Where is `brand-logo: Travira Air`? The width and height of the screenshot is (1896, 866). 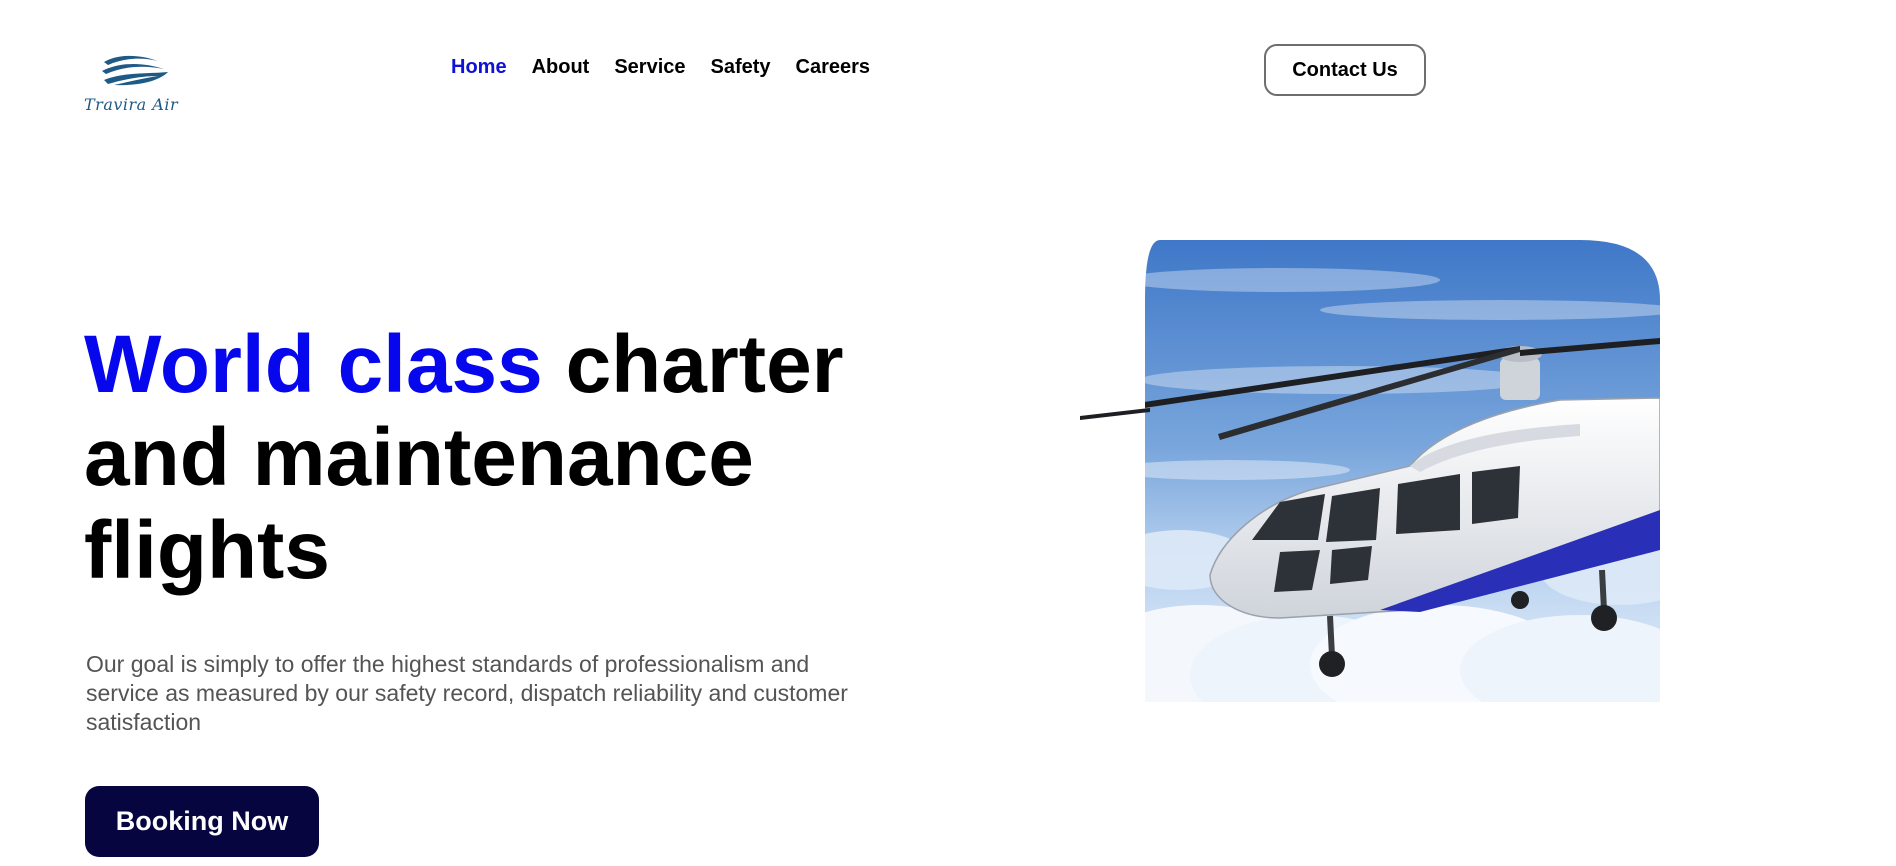
brand-logo: Travira Air is located at coordinates (137, 84).